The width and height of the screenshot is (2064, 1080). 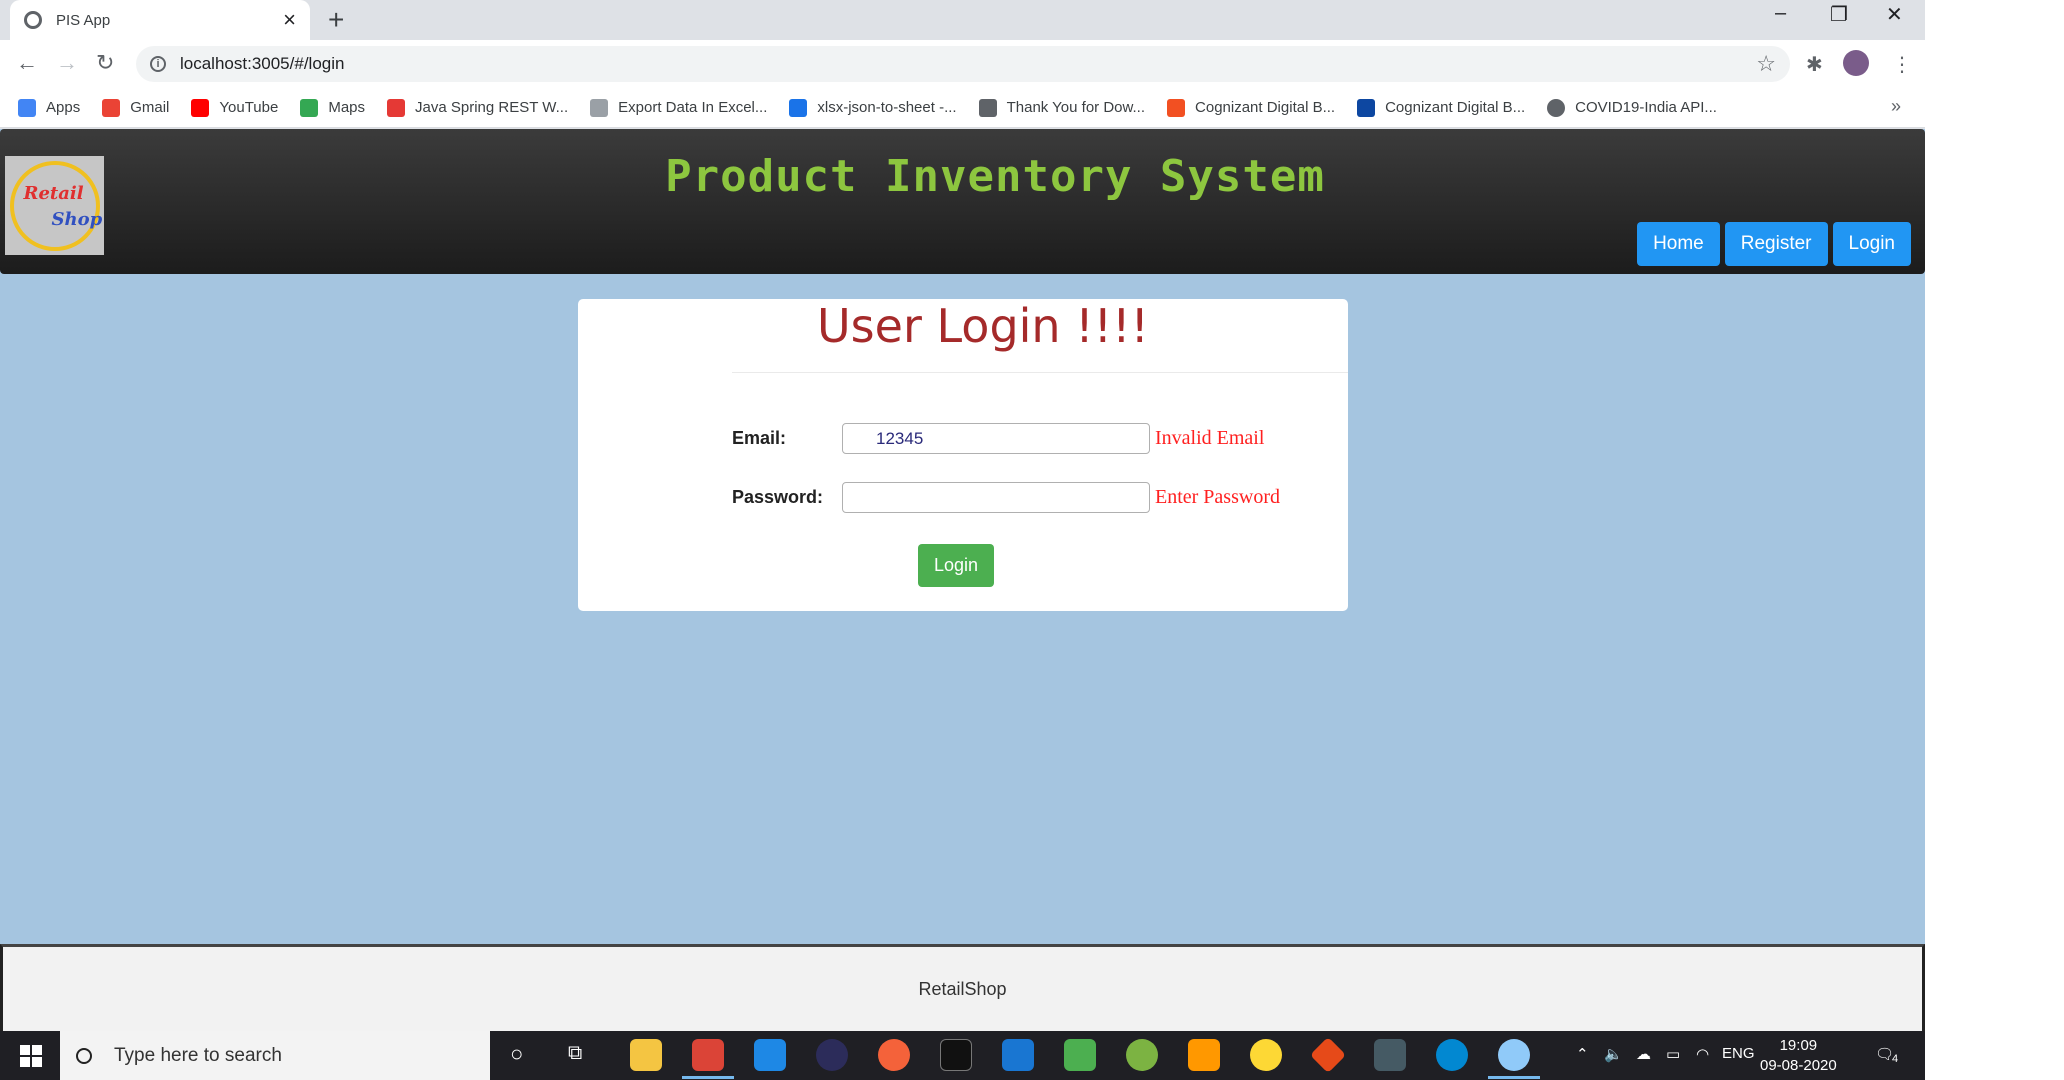 What do you see at coordinates (962, 987) in the screenshot?
I see `page-footer: RetailShop` at bounding box center [962, 987].